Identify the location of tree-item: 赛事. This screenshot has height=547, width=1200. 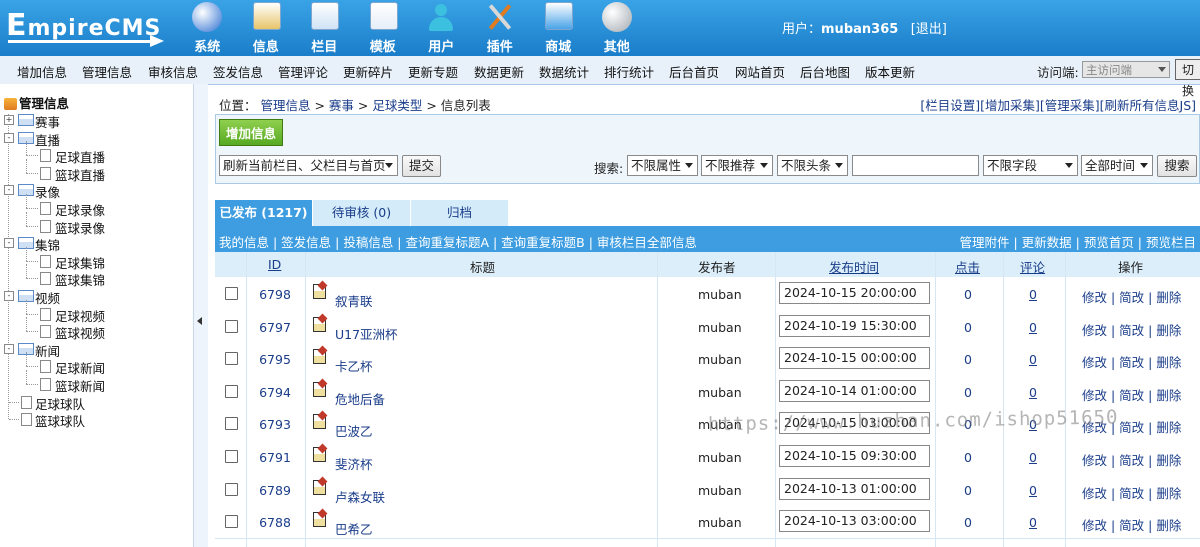
(47, 121).